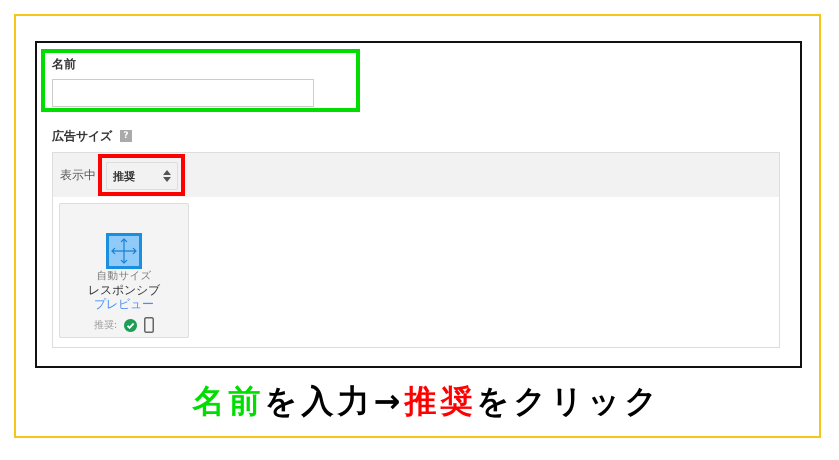 The width and height of the screenshot is (839, 460). Describe the element at coordinates (183, 93) in the screenshot. I see `name-field` at that location.